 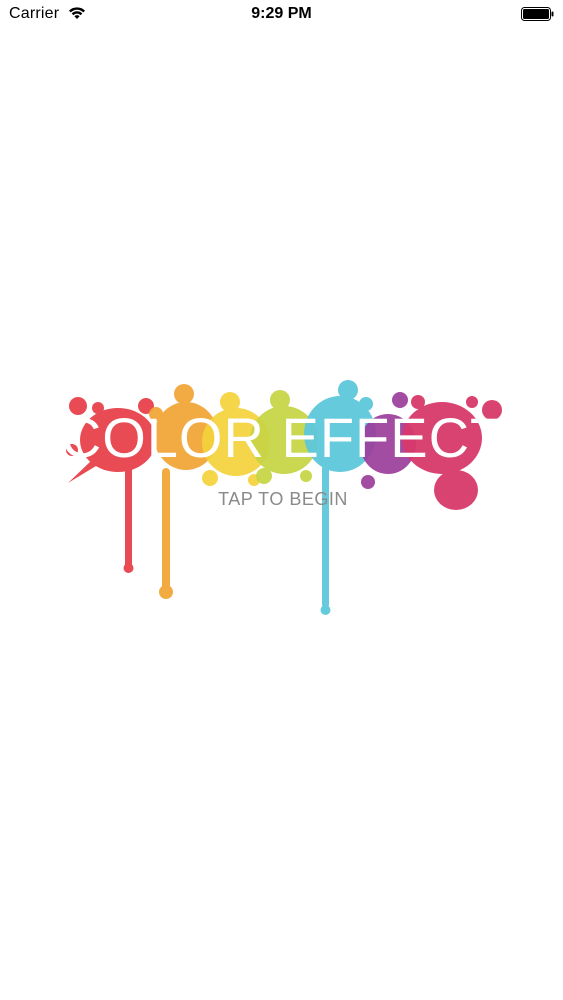 I want to click on app-title: COLOR EFFECT, so click(x=283, y=437).